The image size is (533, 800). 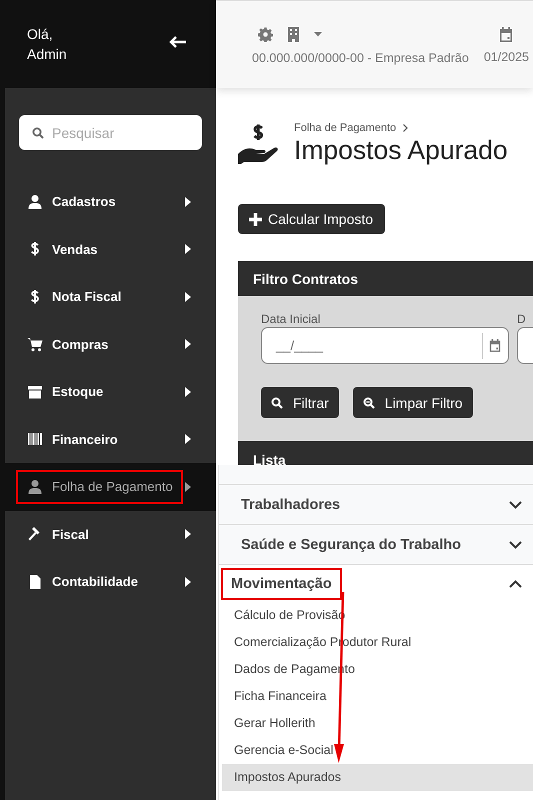 What do you see at coordinates (110, 392) in the screenshot?
I see `menu-item: Estoque` at bounding box center [110, 392].